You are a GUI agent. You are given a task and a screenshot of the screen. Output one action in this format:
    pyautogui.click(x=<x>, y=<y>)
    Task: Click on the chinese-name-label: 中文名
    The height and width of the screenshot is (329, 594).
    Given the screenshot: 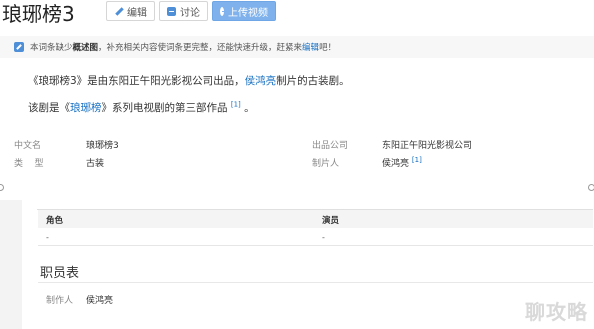 What is the action you would take?
    pyautogui.click(x=28, y=146)
    